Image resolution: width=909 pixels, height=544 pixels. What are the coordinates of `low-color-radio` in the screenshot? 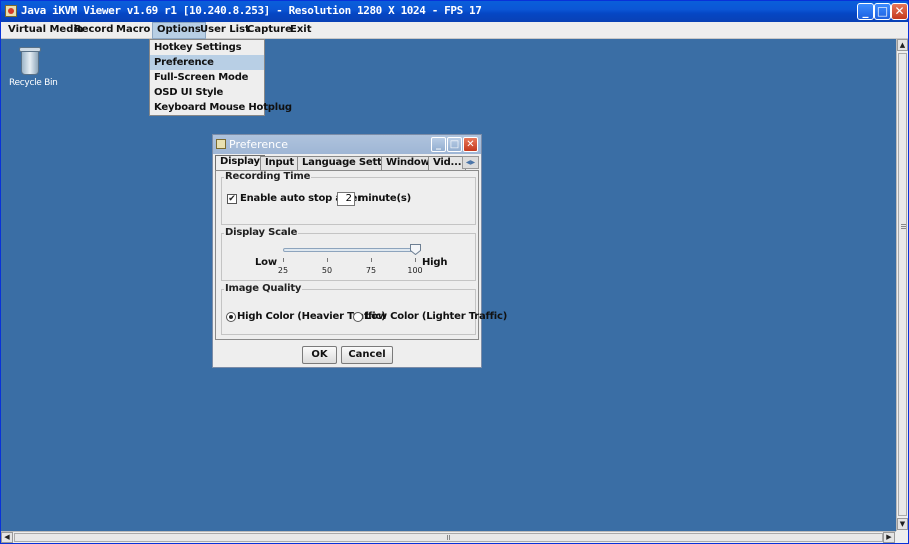 It's located at (358, 317).